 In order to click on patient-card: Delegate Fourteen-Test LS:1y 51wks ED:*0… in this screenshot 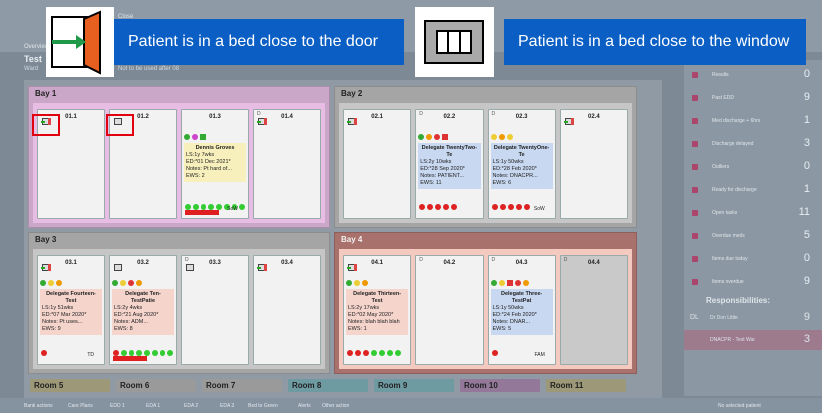, I will do `click(71, 312)`.